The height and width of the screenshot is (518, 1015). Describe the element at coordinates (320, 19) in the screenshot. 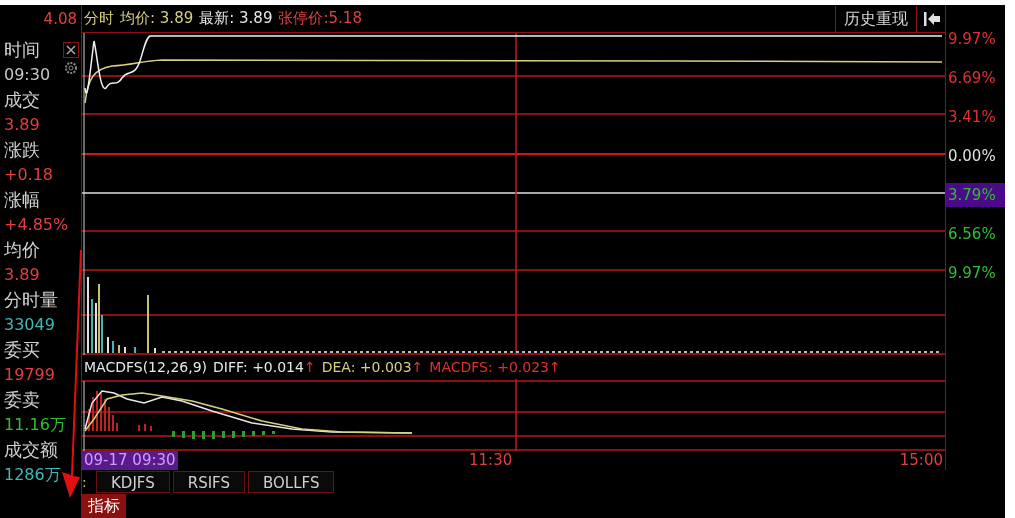

I see `limit-up-price: 张停价:5.18` at that location.